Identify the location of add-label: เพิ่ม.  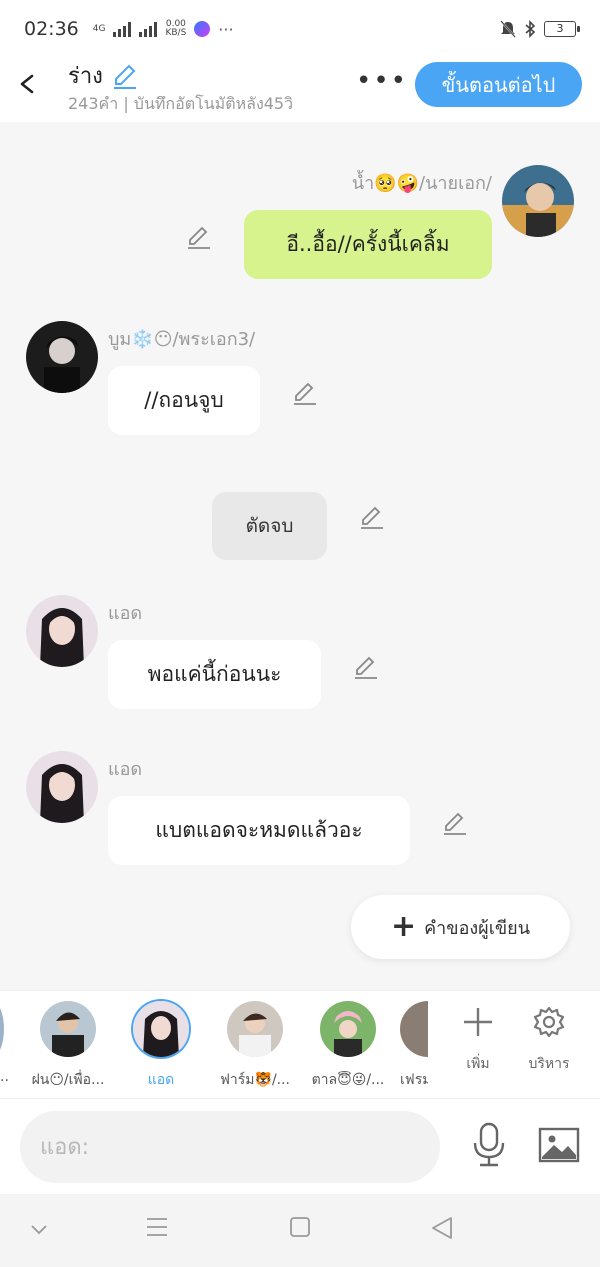
(478, 1064).